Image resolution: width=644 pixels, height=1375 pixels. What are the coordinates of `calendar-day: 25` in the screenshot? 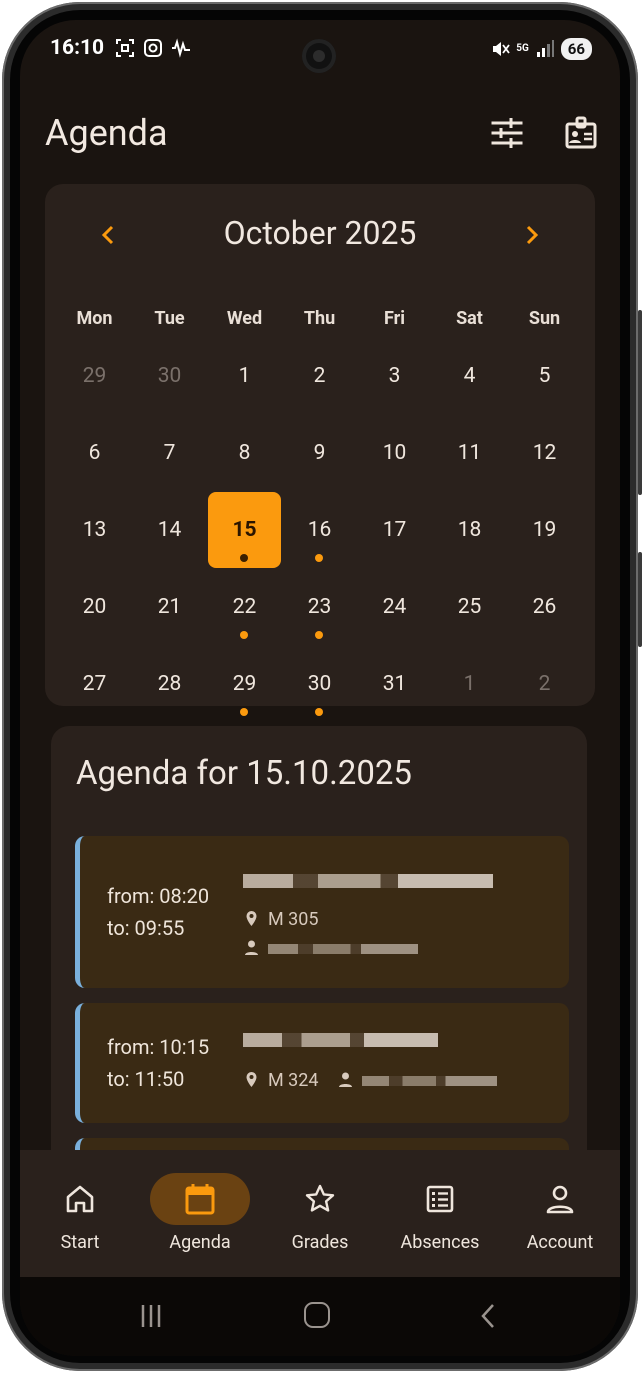 It's located at (469, 607).